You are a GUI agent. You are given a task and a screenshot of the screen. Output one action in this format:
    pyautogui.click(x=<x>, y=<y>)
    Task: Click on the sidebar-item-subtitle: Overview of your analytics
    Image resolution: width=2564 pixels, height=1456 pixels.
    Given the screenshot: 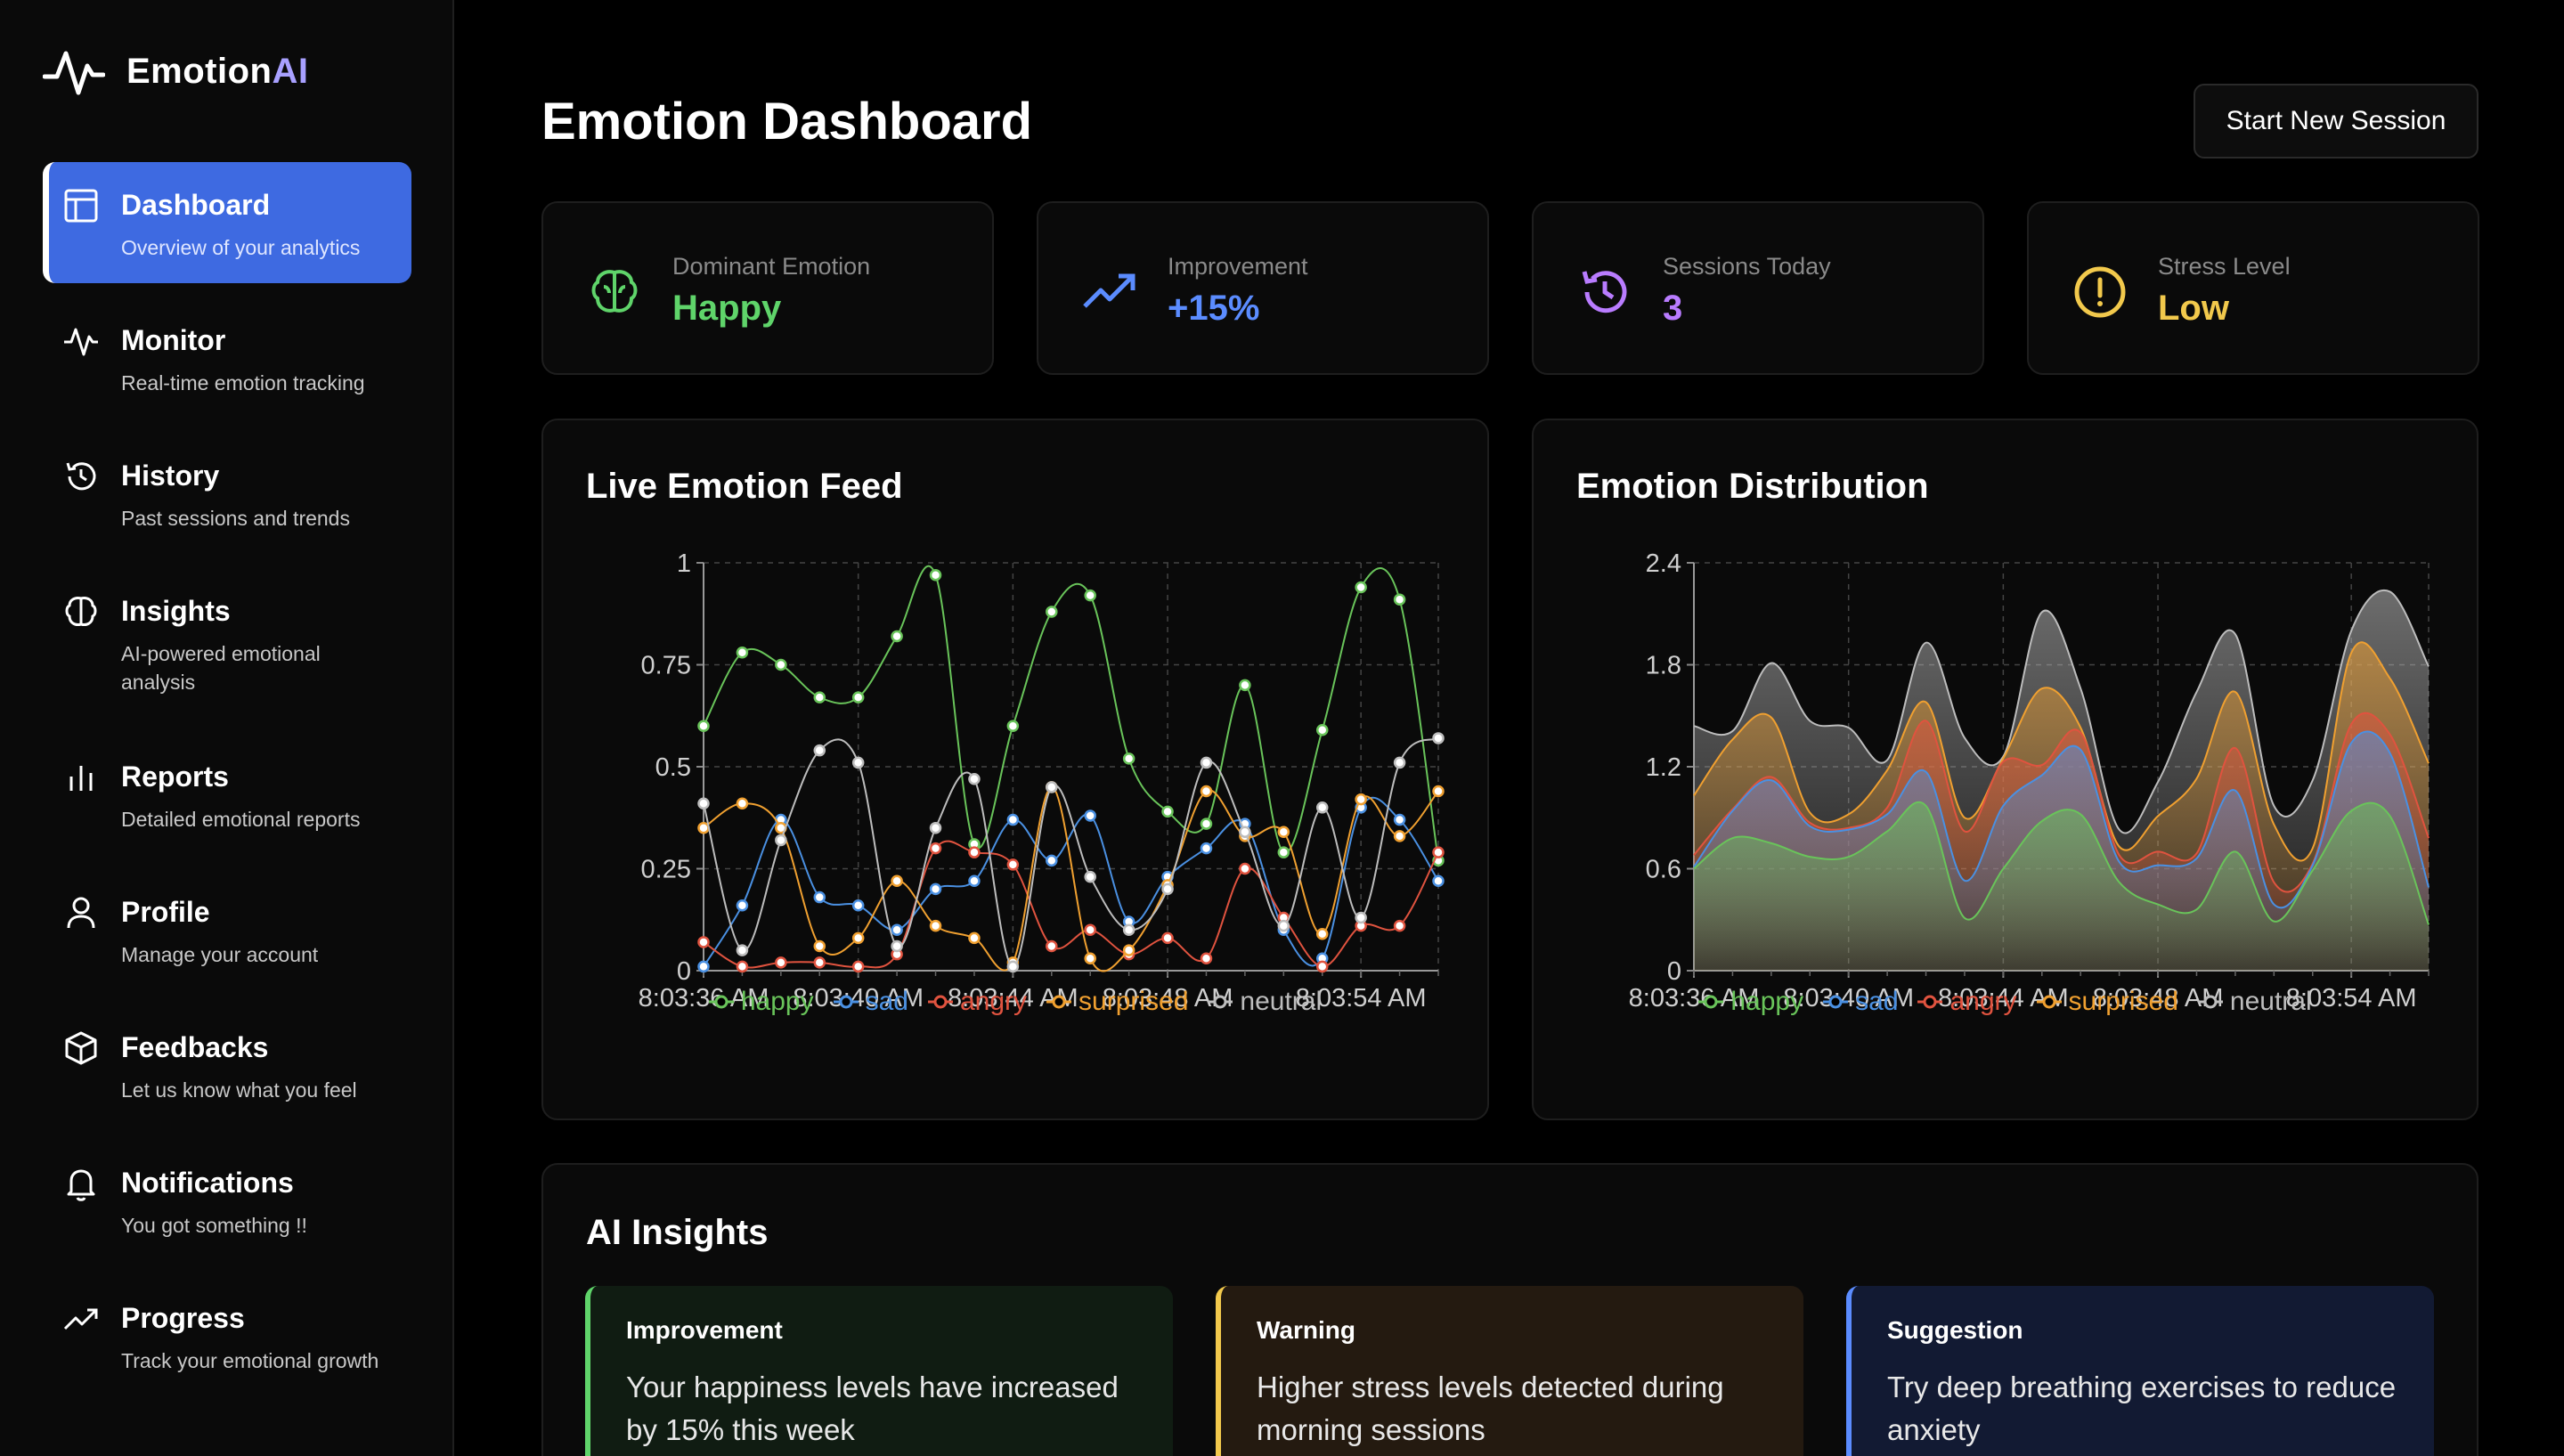 What is the action you would take?
    pyautogui.click(x=241, y=247)
    